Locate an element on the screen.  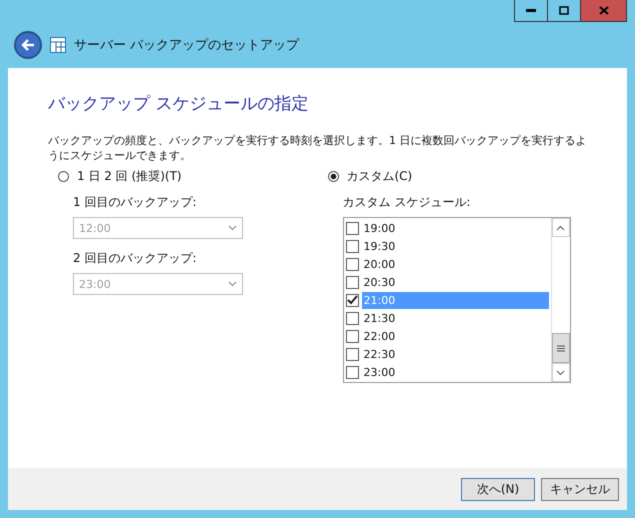
back-button is located at coordinates (28, 45).